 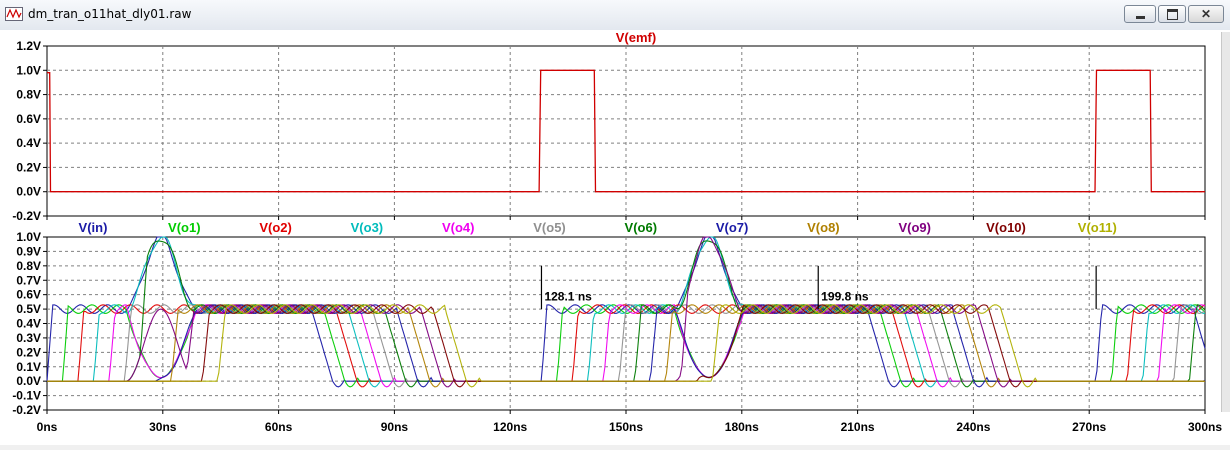 What do you see at coordinates (93, 227) in the screenshot?
I see `legend-entry: V(in)` at bounding box center [93, 227].